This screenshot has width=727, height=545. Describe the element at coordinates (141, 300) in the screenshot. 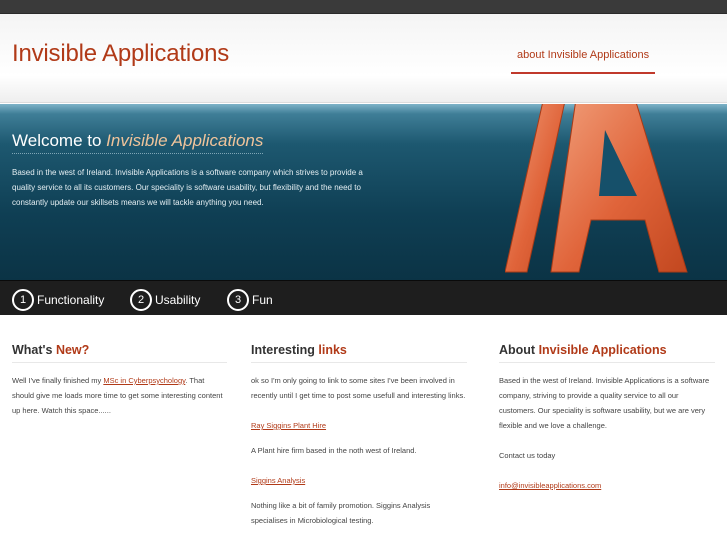

I see `feature-number-2: 2` at that location.